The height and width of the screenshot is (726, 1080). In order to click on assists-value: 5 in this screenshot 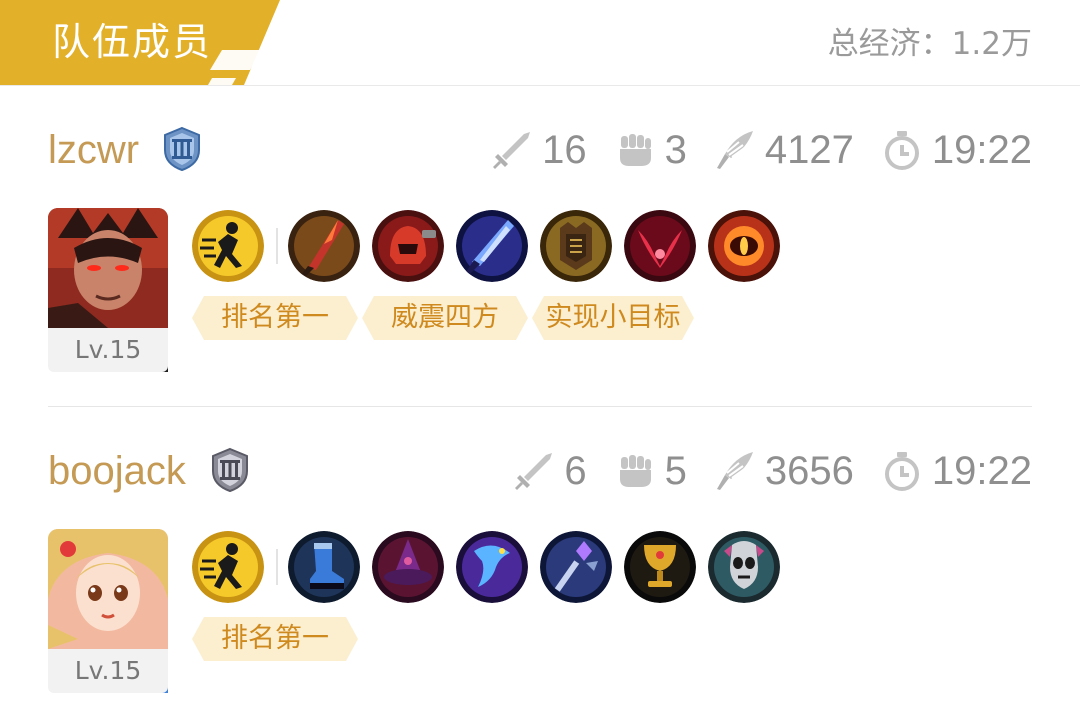, I will do `click(675, 471)`.